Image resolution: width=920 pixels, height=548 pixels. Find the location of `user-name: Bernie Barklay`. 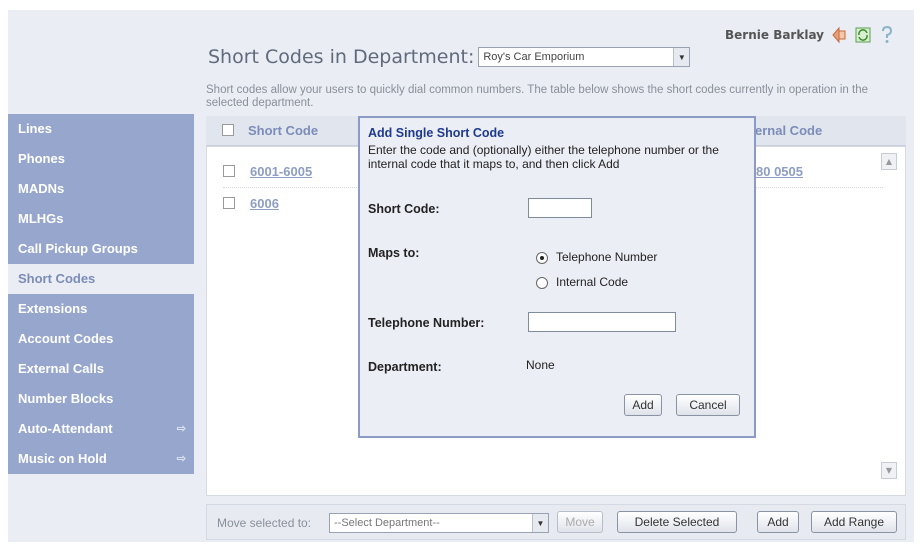

user-name: Bernie Barklay is located at coordinates (774, 35).